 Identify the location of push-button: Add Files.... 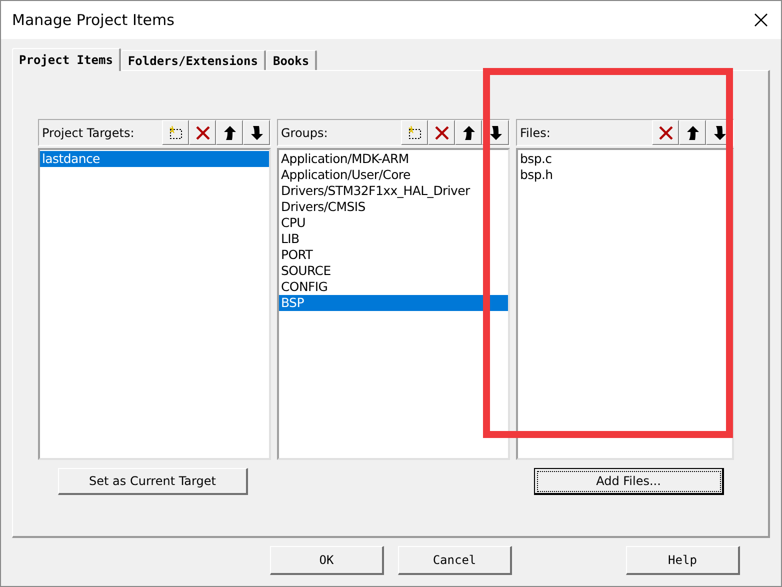
(629, 481).